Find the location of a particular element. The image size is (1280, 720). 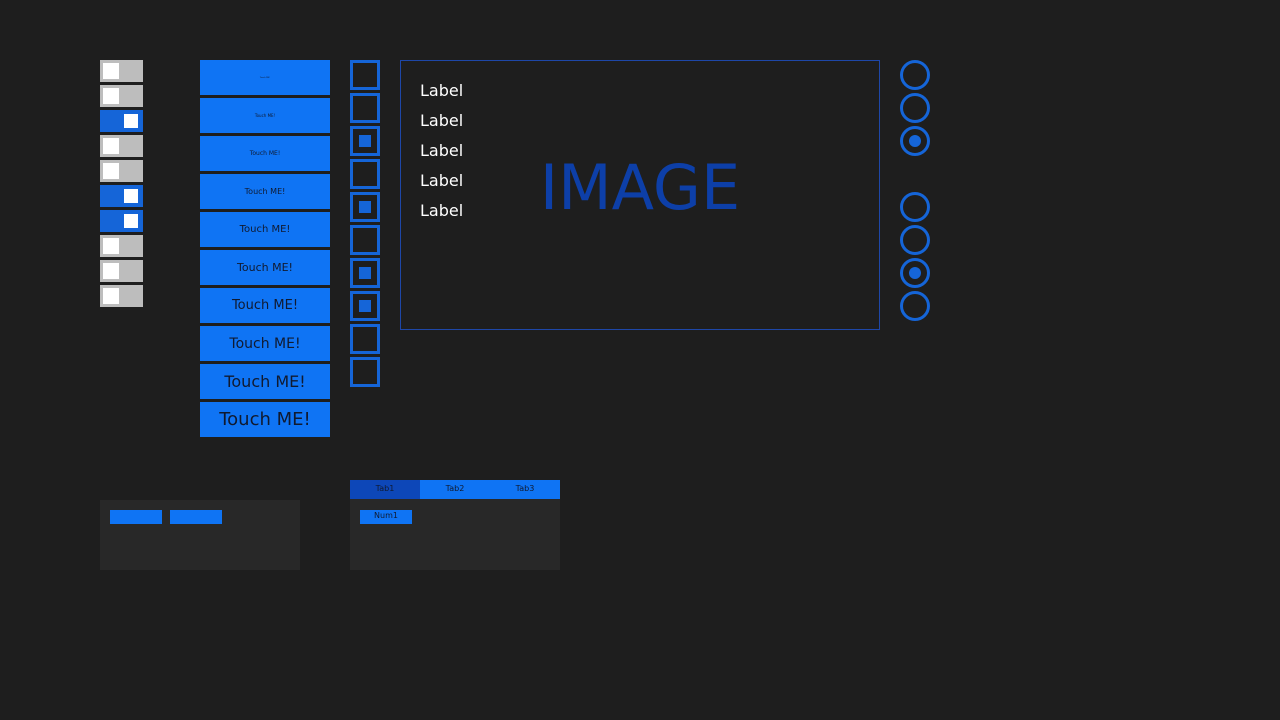

touch-button-1: Touch ME! is located at coordinates (265, 77).